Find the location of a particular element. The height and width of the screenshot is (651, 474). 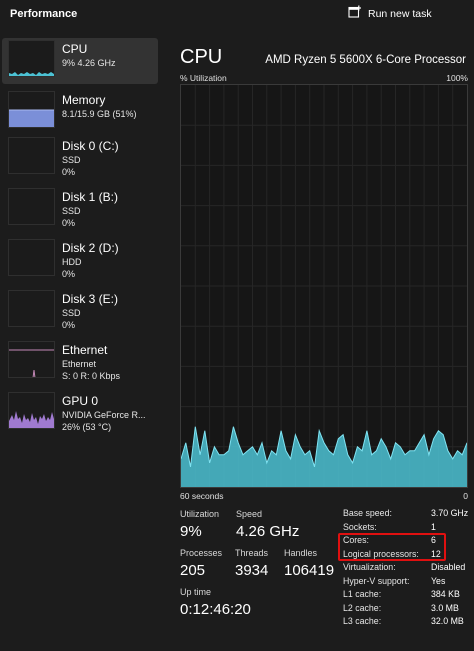

sidebar-item-detail: 9% 4.26 GHz is located at coordinates (89, 63).